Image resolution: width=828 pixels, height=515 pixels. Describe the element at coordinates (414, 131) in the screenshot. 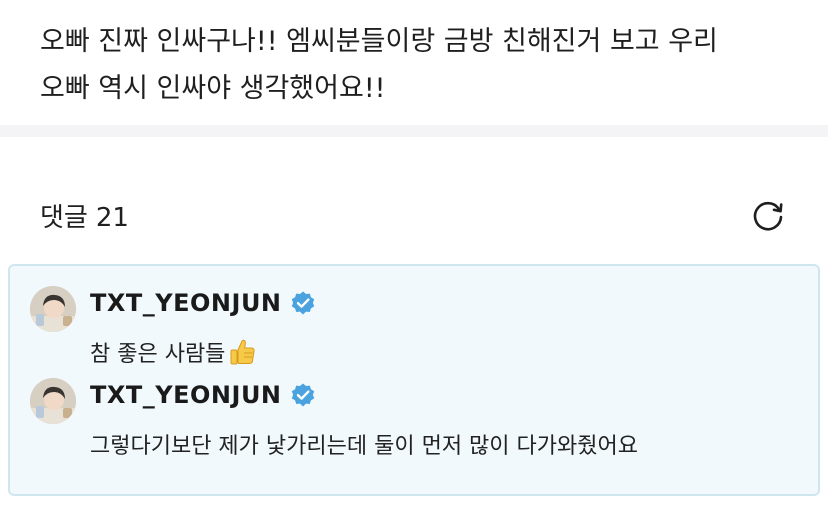

I see `section-divider` at that location.